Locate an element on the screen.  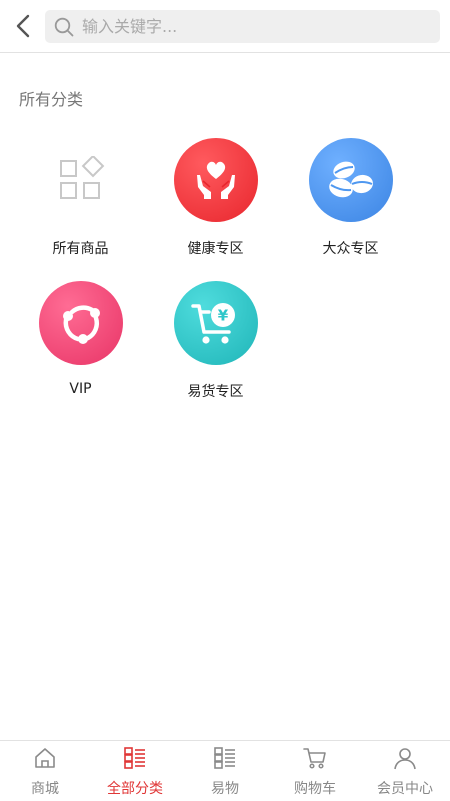
tab-all-categories: 全部分类 is located at coordinates (135, 771).